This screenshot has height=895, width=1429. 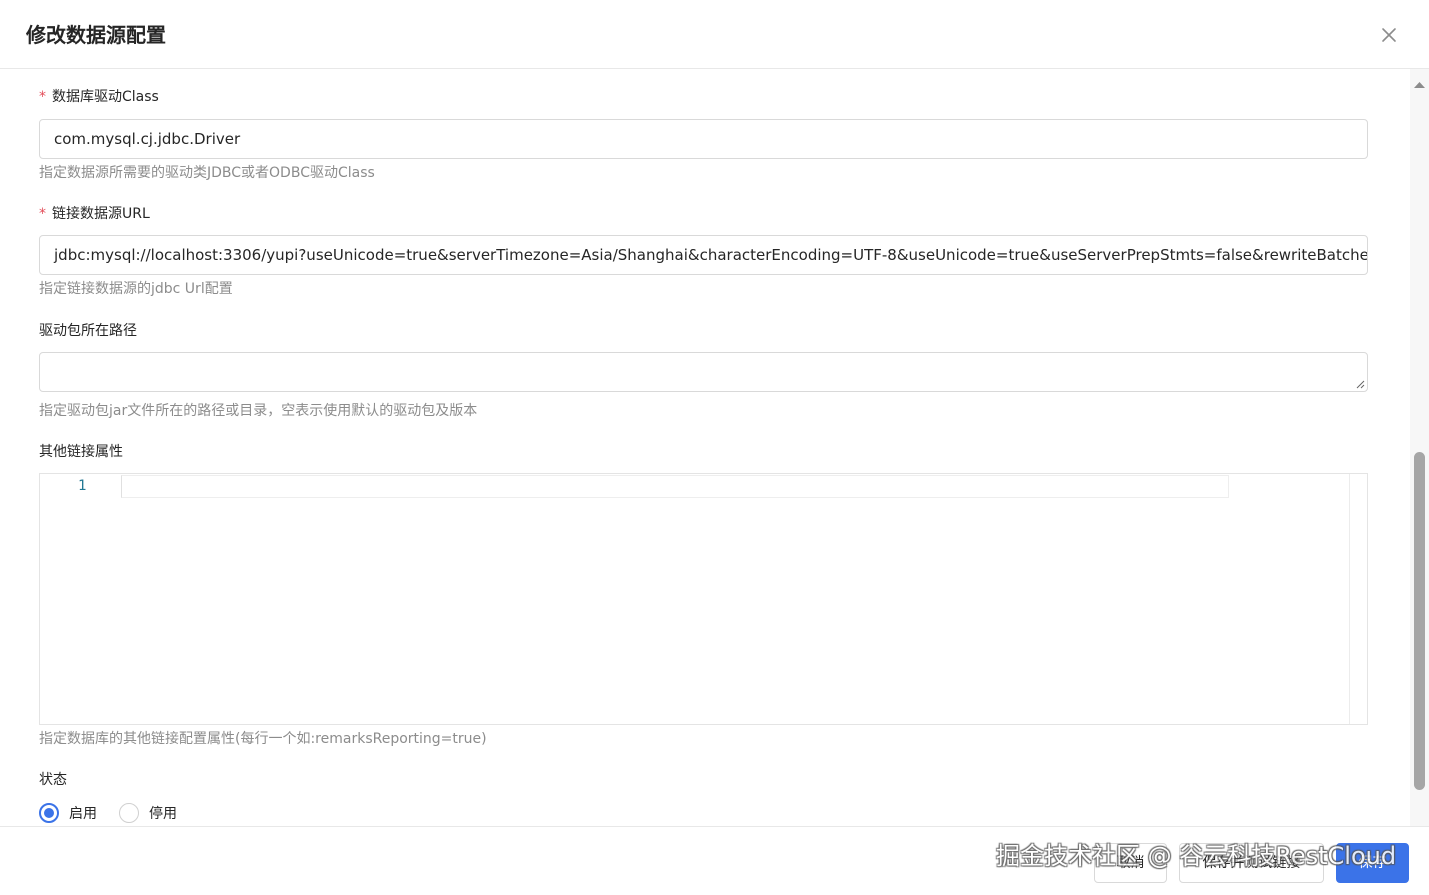 What do you see at coordinates (714, 860) in the screenshot?
I see `modal-footer: 取消 保存并测试链接 保存` at bounding box center [714, 860].